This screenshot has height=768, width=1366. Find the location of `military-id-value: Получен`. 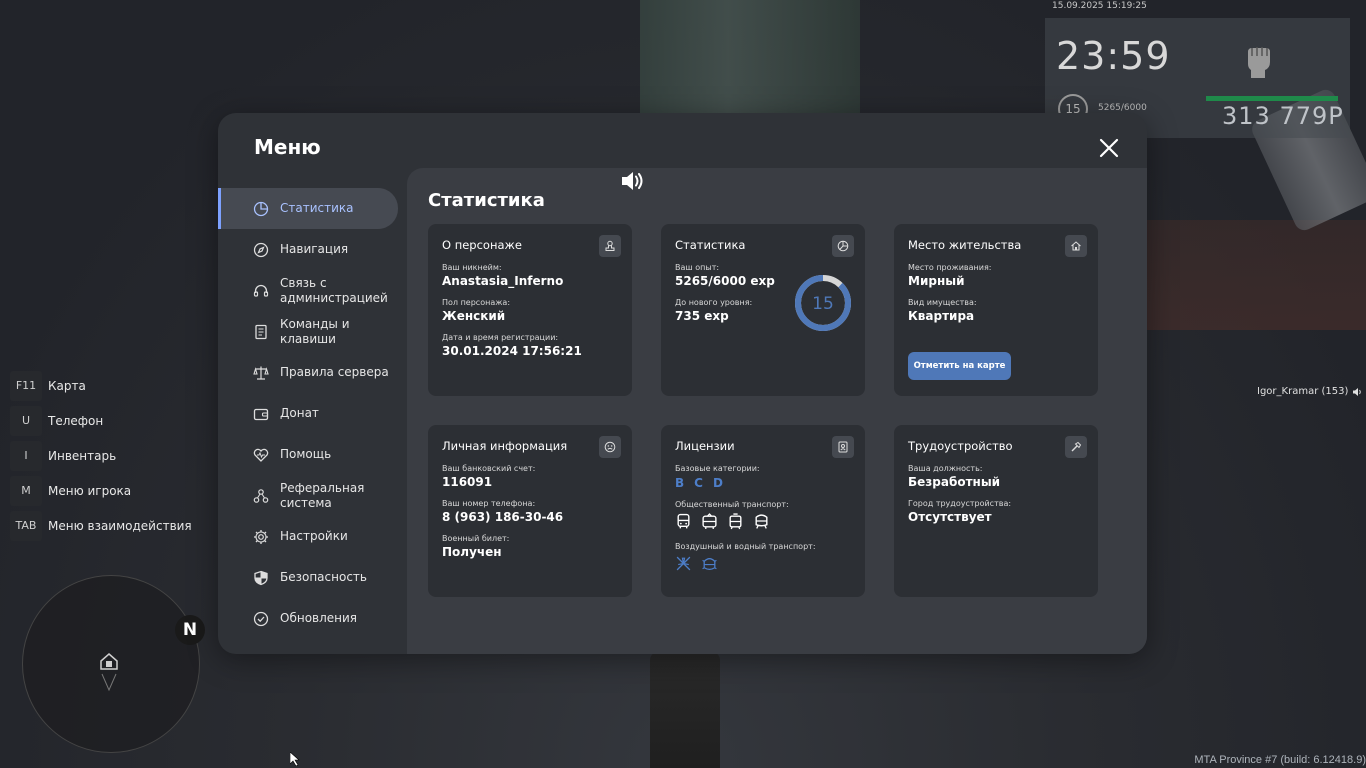

military-id-value: Получен is located at coordinates (472, 552).